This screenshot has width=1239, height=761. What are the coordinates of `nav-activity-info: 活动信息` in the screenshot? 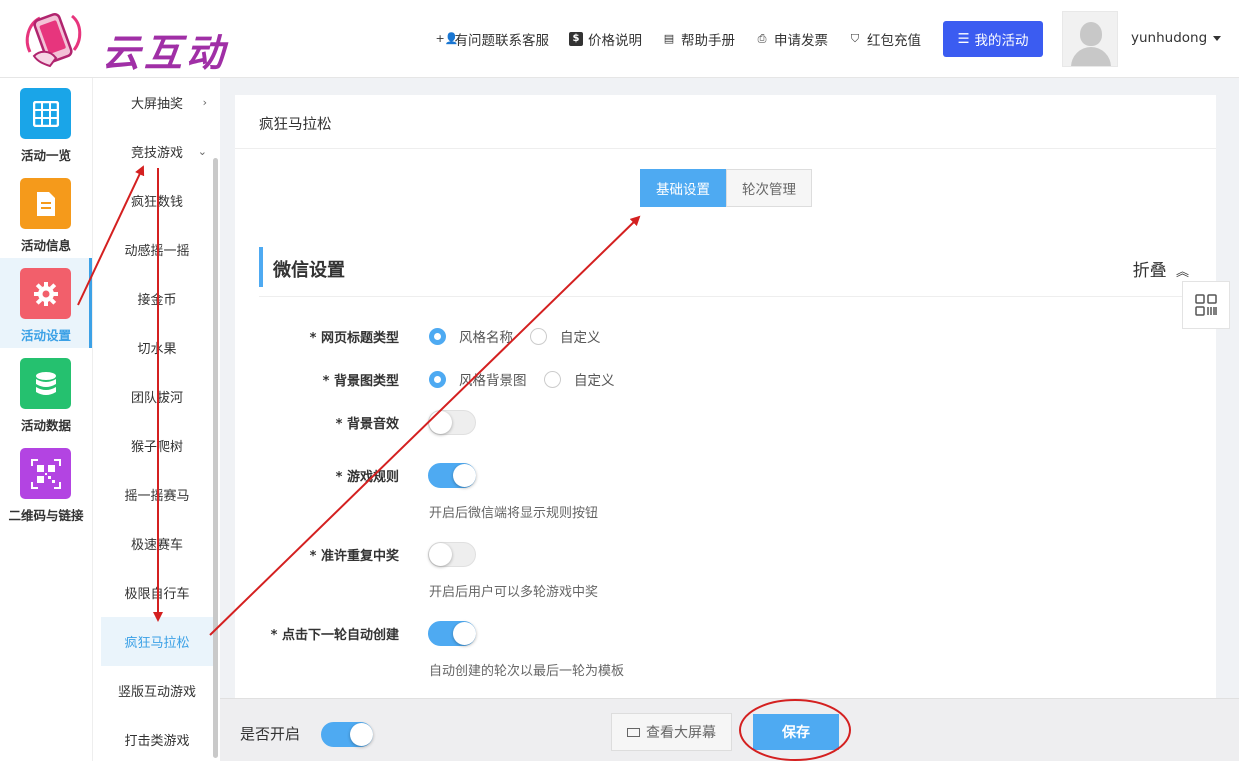 It's located at (46, 213).